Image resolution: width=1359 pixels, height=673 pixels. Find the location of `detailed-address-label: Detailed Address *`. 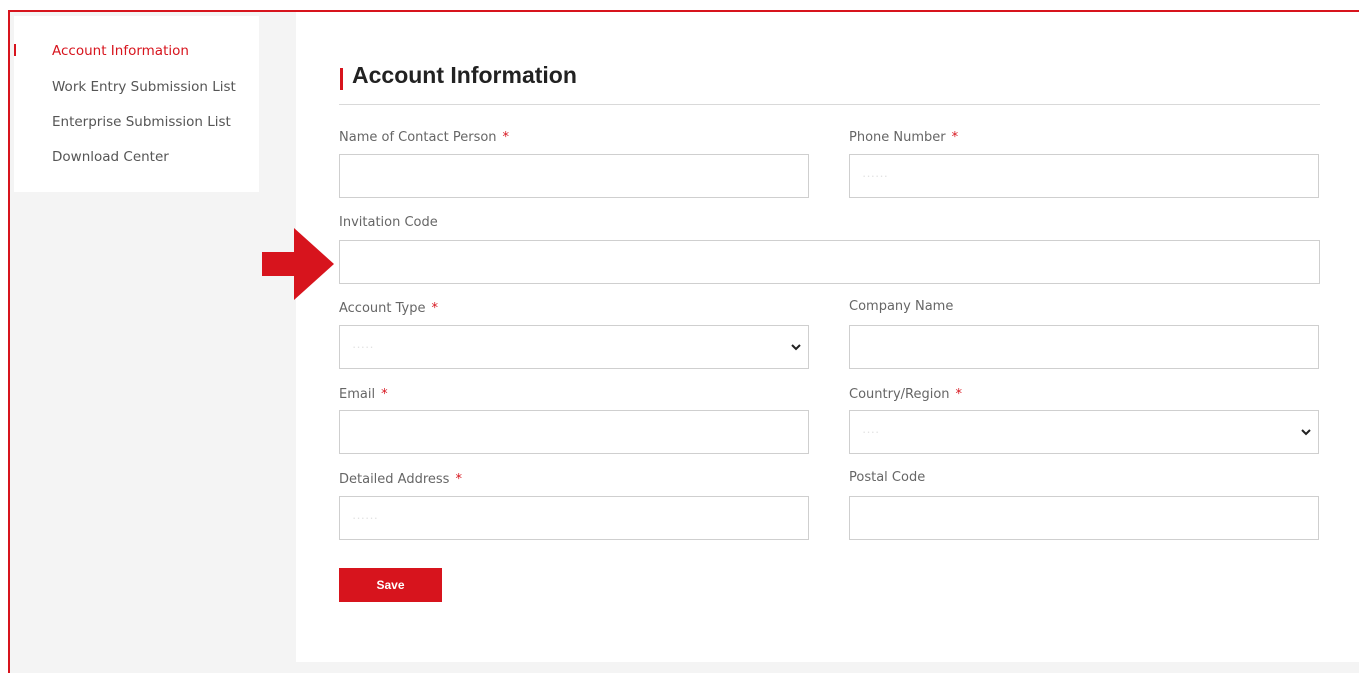

detailed-address-label: Detailed Address * is located at coordinates (400, 479).